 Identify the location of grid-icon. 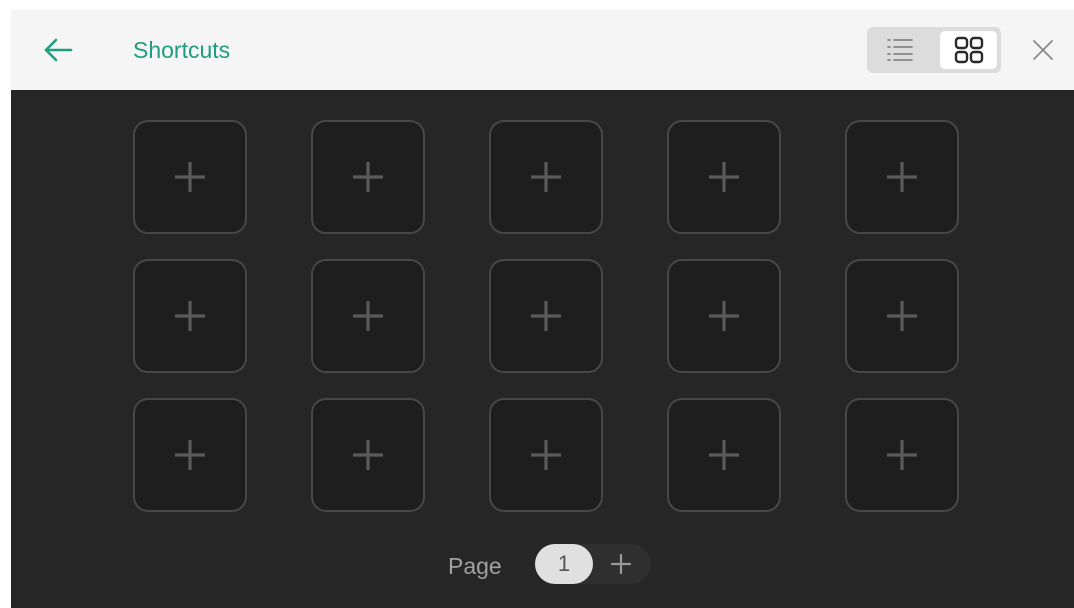
(968, 50).